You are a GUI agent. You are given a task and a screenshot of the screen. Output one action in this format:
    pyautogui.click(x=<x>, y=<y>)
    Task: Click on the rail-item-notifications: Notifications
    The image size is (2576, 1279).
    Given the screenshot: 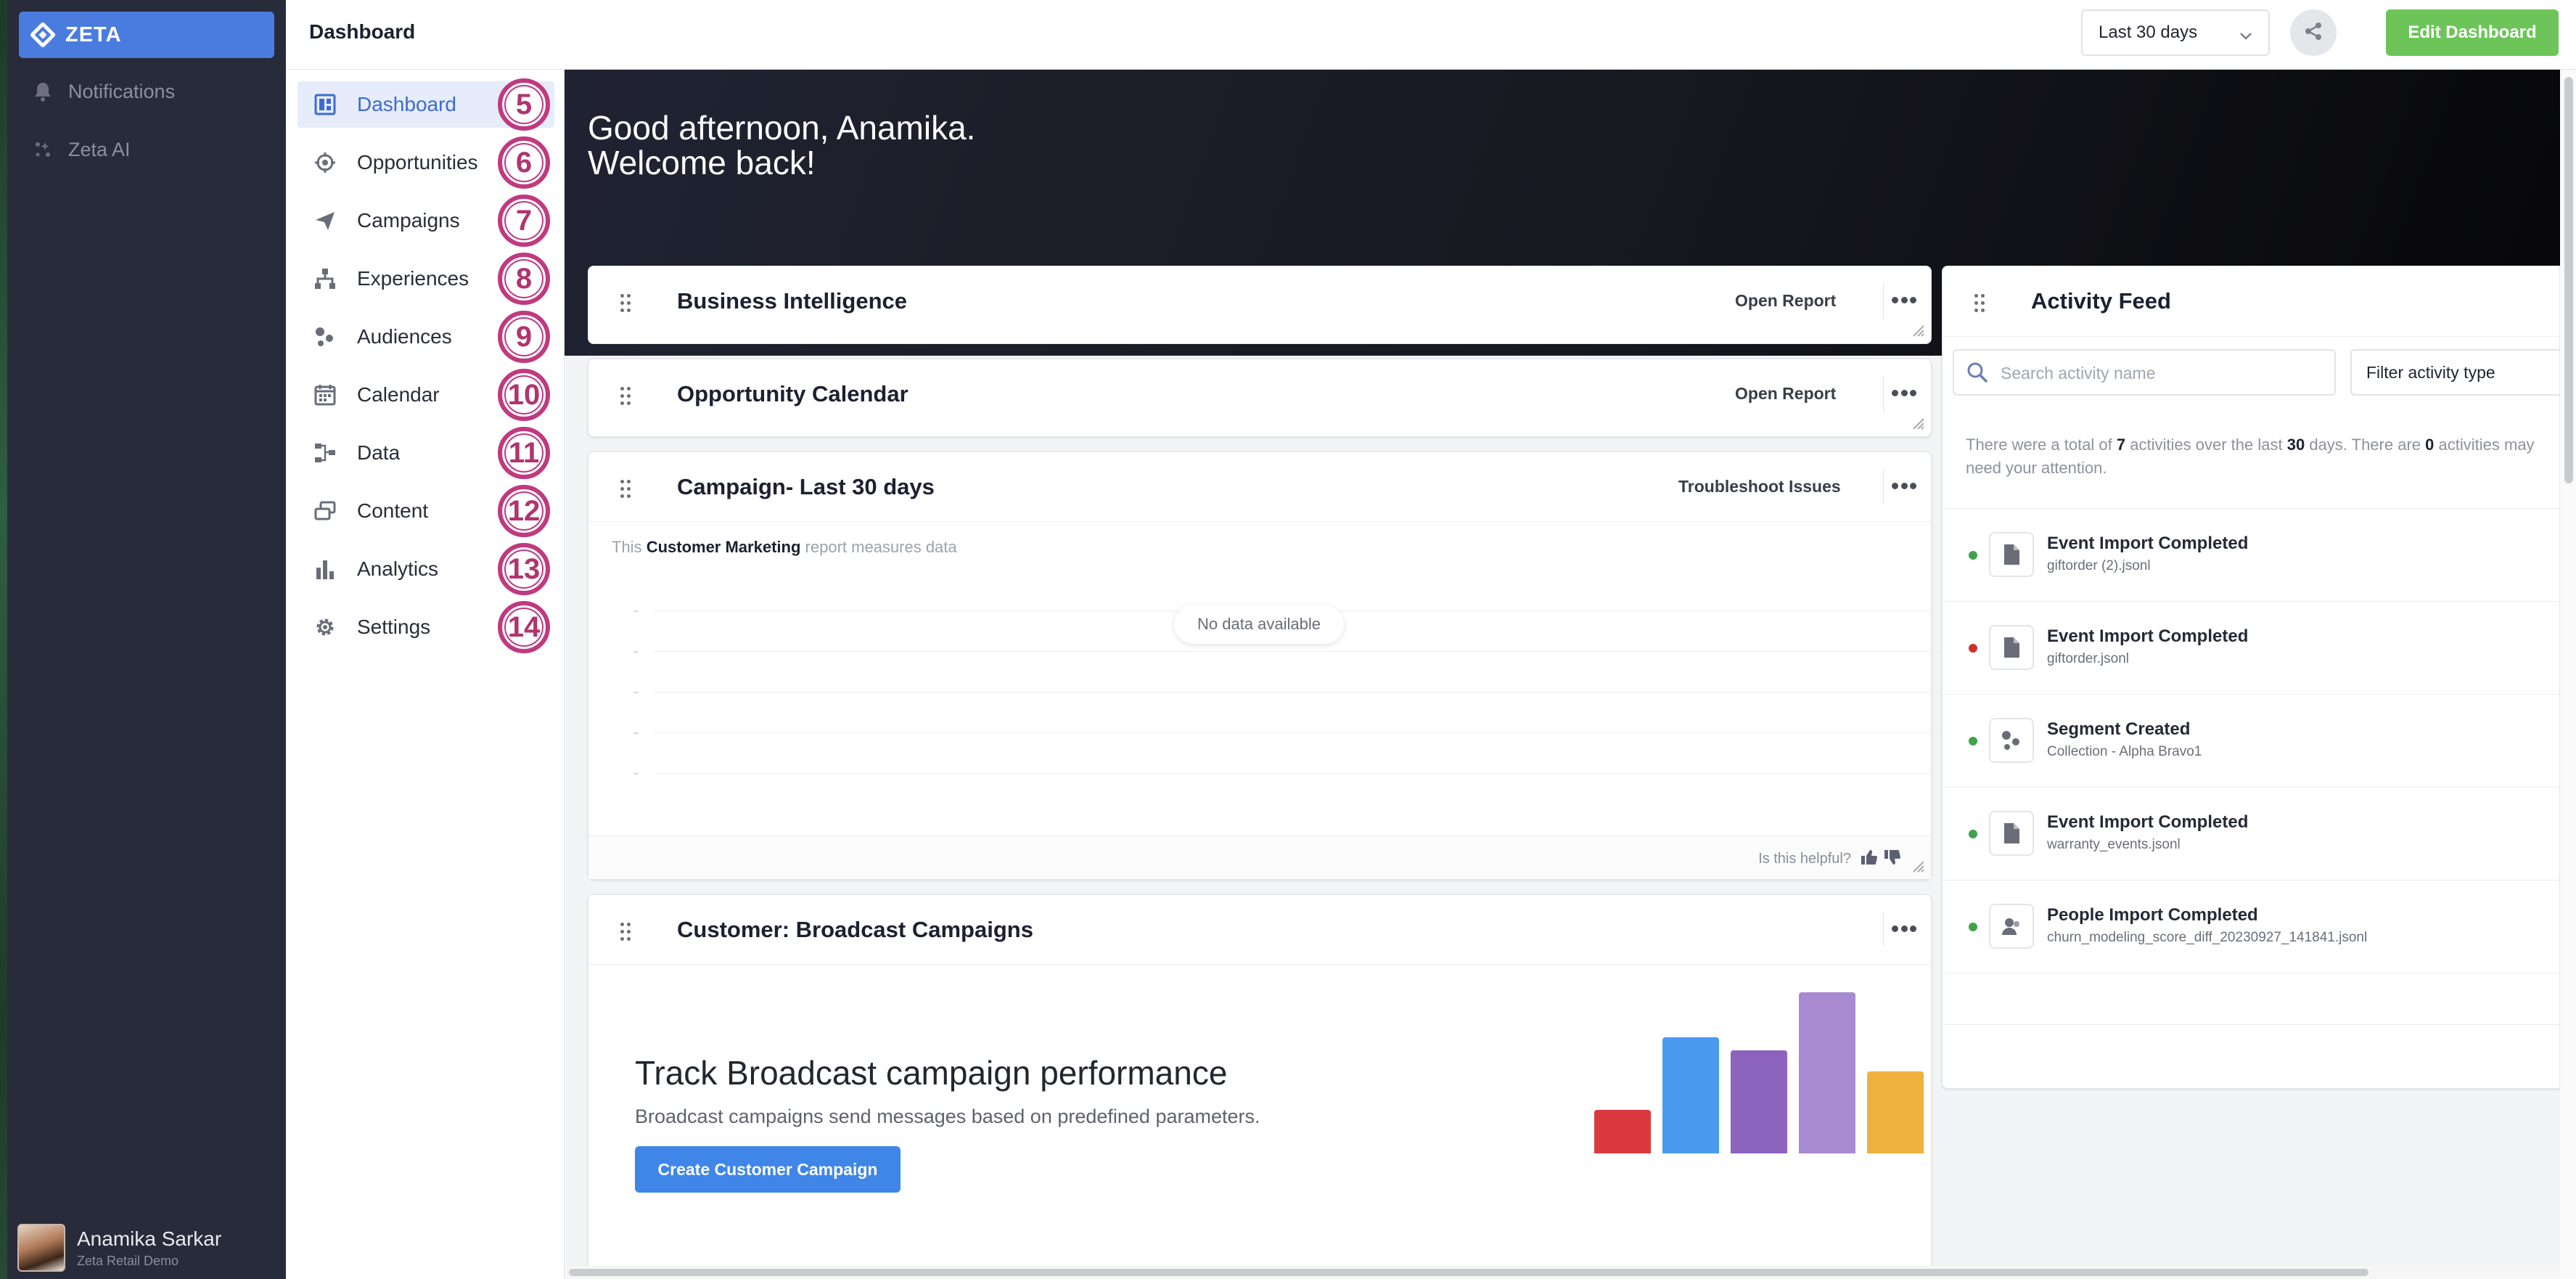 What is the action you would take?
    pyautogui.click(x=103, y=91)
    